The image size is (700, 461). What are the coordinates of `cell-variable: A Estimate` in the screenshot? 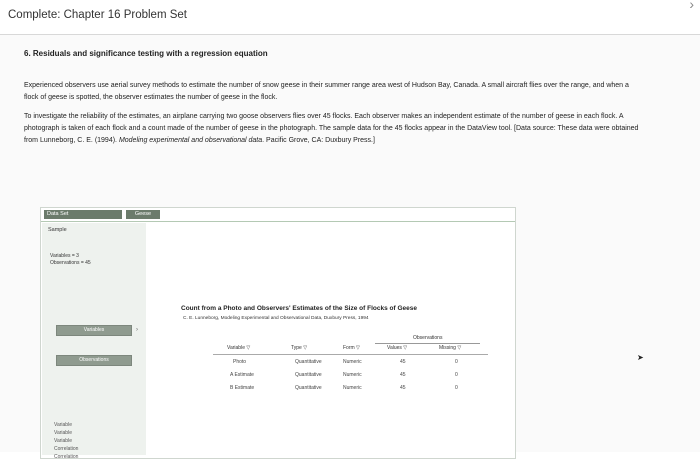 It's located at (242, 375).